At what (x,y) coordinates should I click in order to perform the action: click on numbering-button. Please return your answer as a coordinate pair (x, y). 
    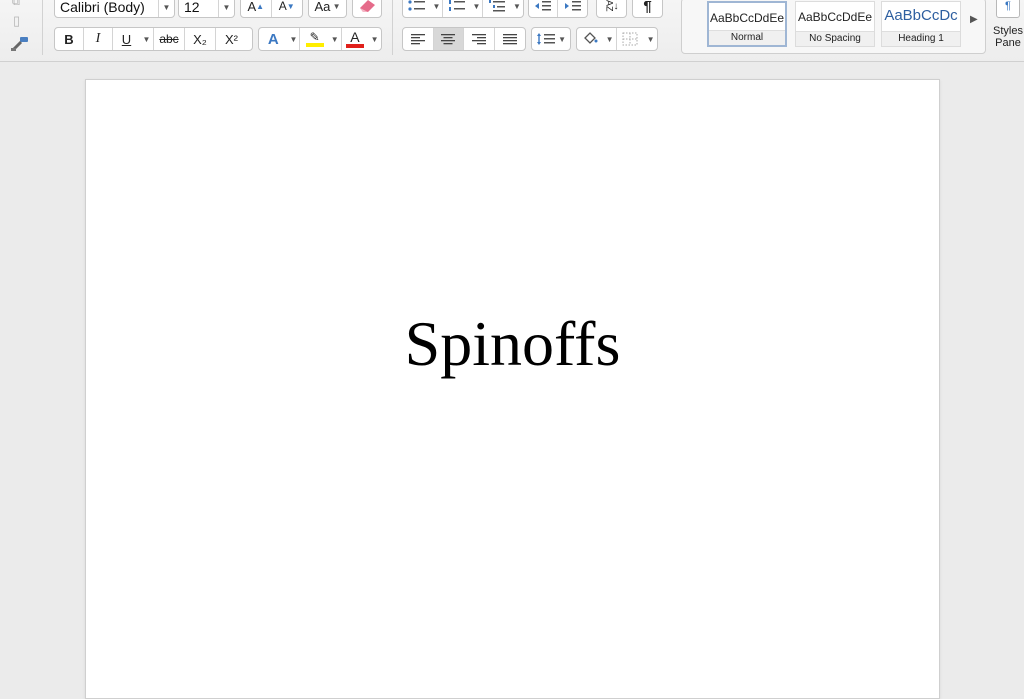
    Looking at the image, I should click on (457, 8).